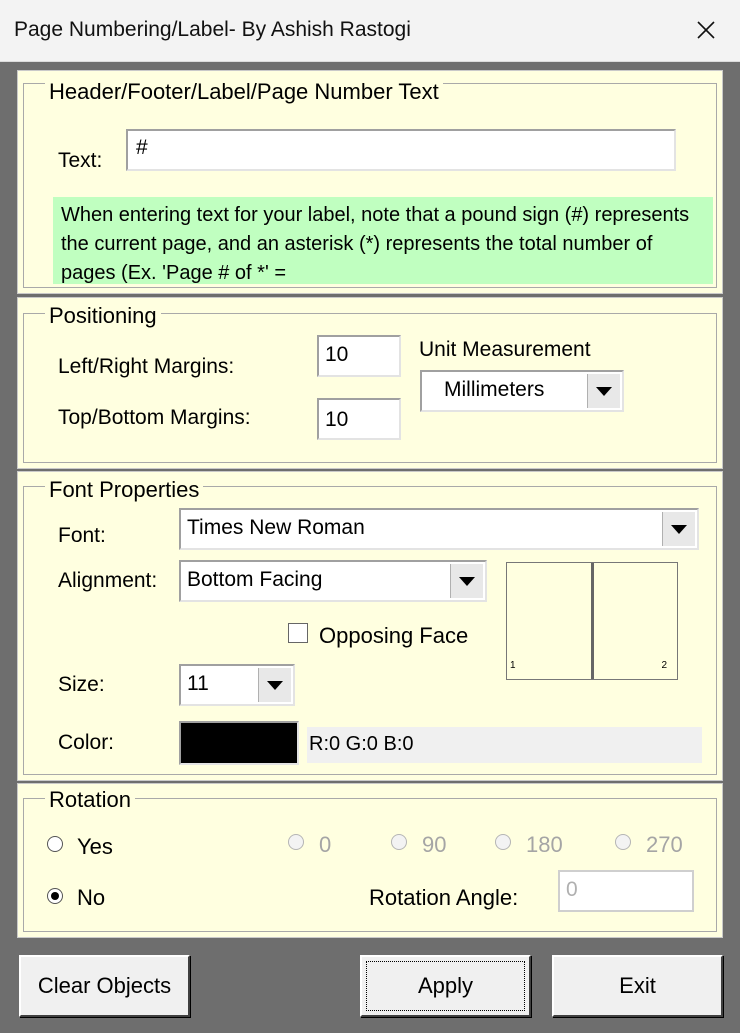 The image size is (740, 1033). I want to click on angle-180-label: 180, so click(544, 844).